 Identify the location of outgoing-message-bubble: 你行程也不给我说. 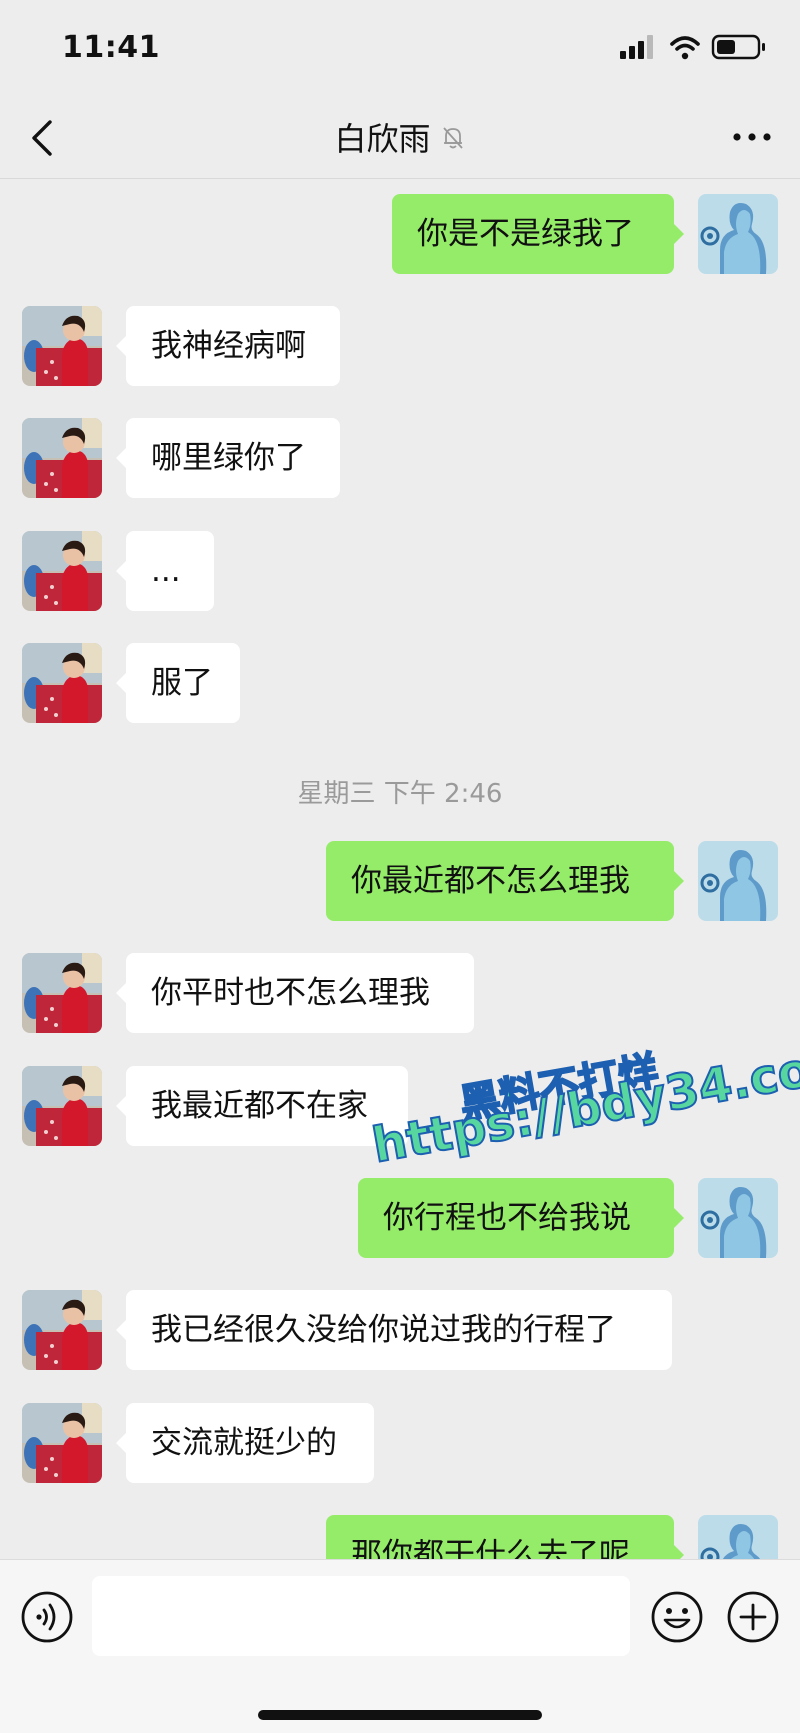
(516, 1218).